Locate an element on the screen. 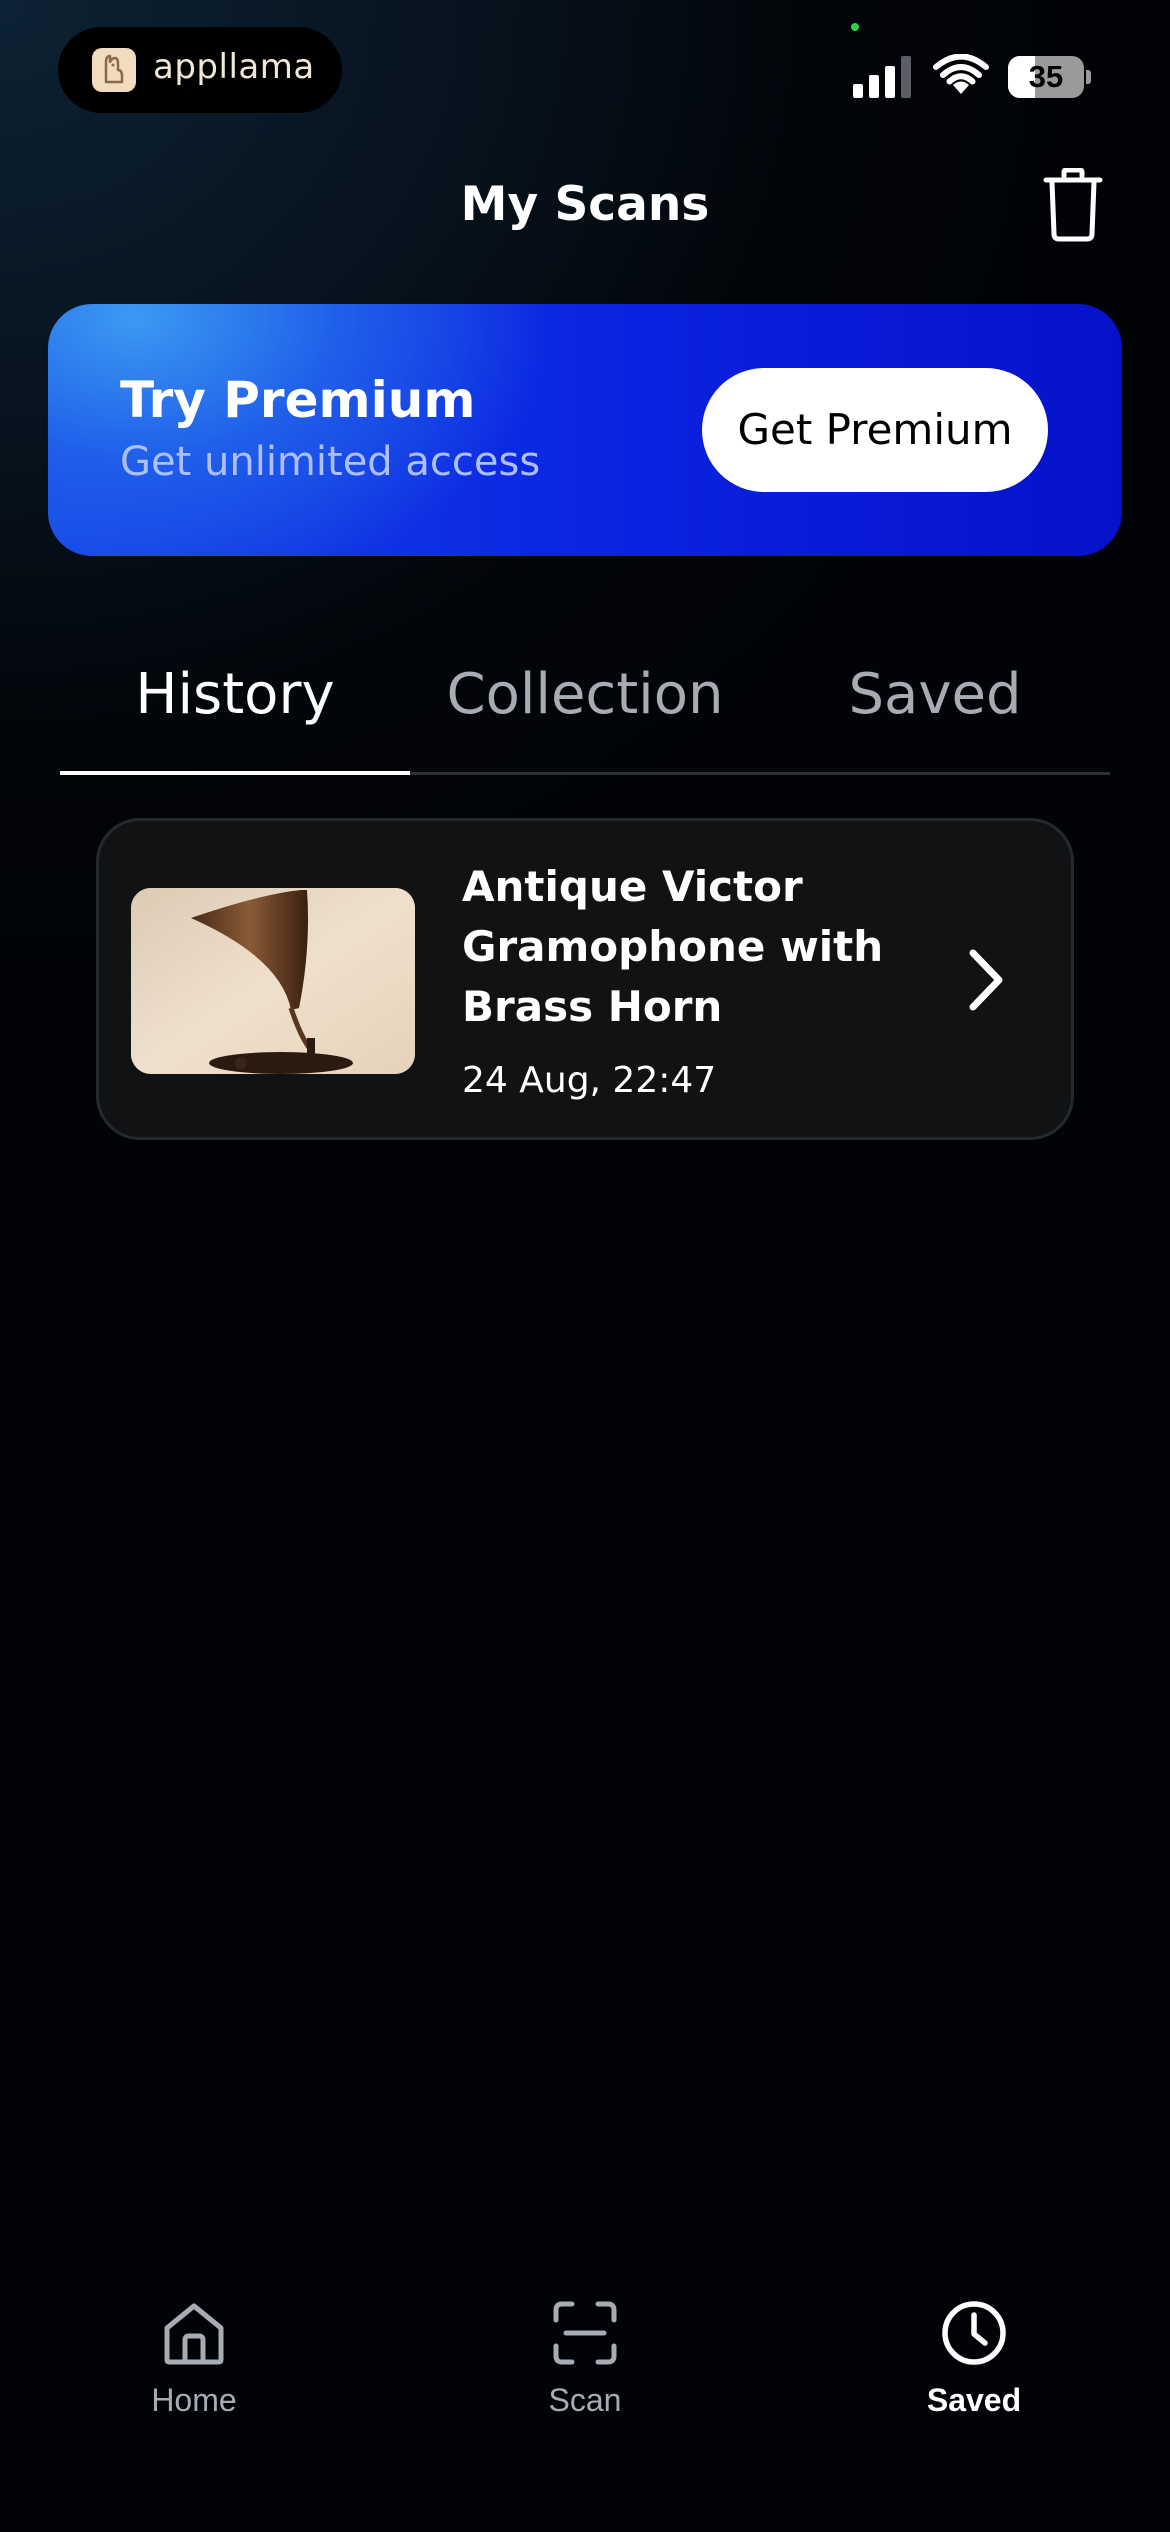 The image size is (1170, 2532). tab-active-indicator is located at coordinates (235, 773).